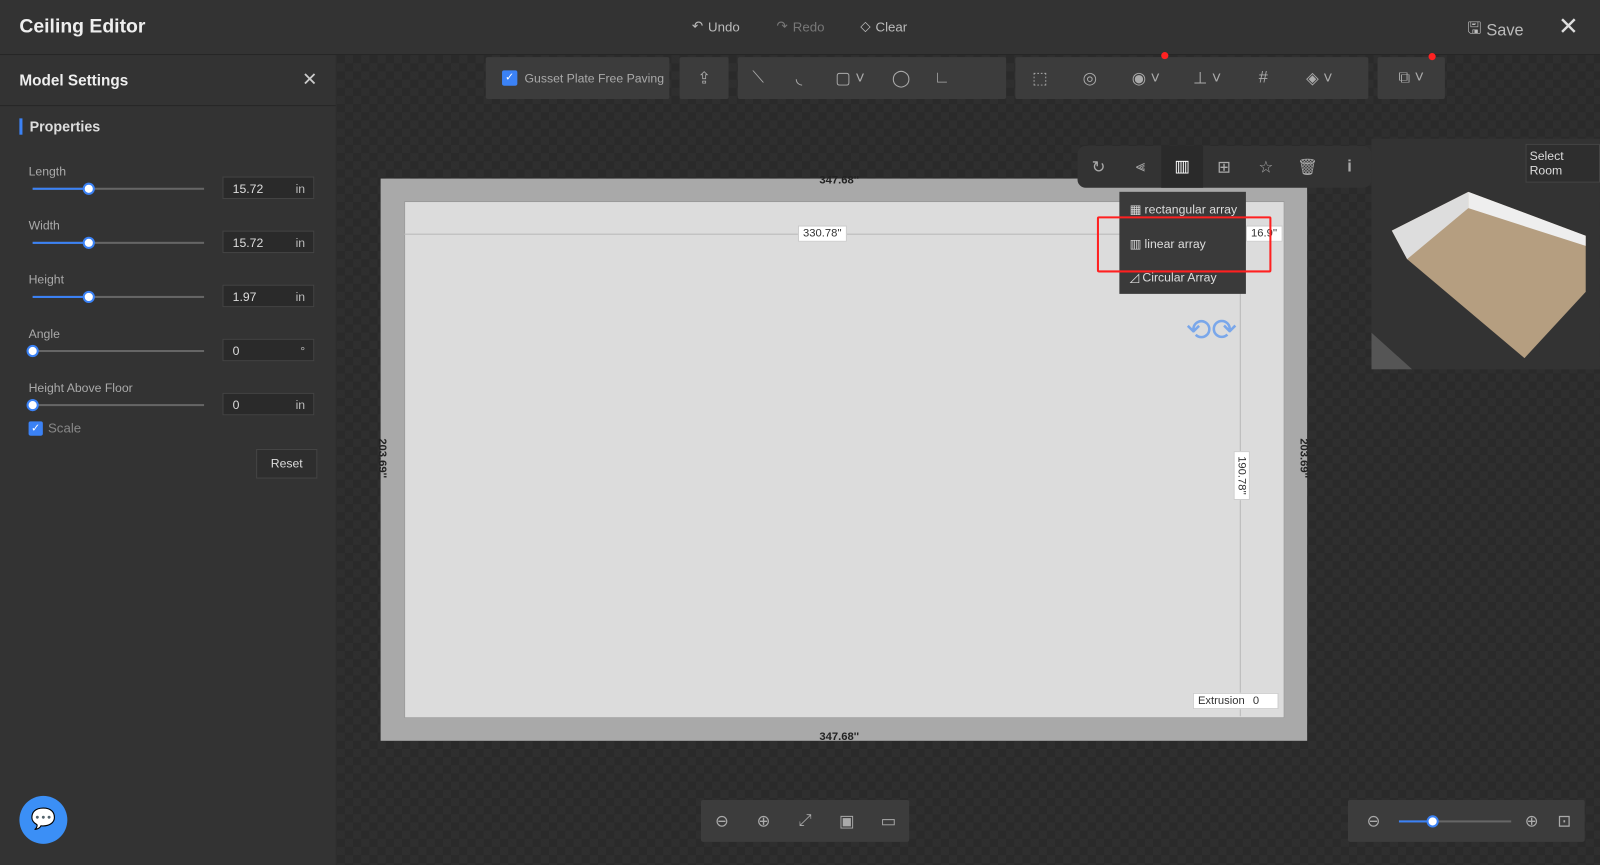 Image resolution: width=1600 pixels, height=865 pixels. Describe the element at coordinates (1350, 167) in the screenshot. I see `info-icon: i` at that location.